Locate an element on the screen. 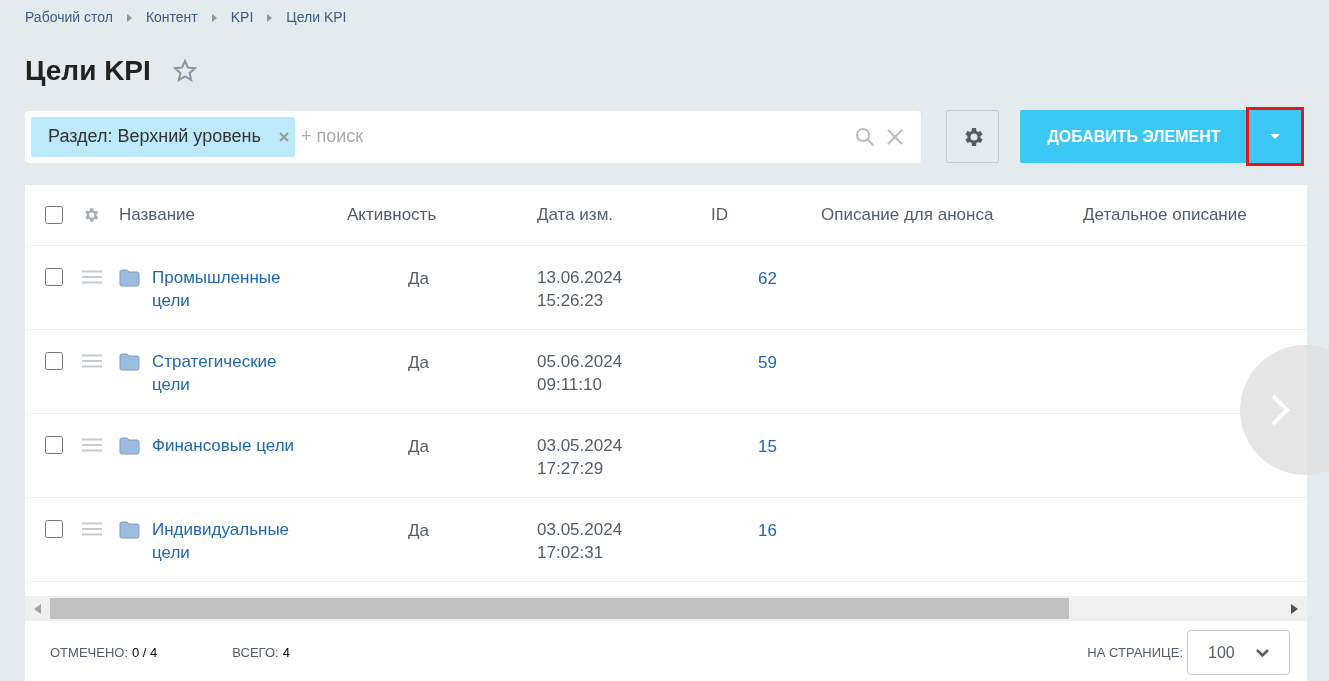 The image size is (1329, 681). section-link: Стратегические цели is located at coordinates (228, 373).